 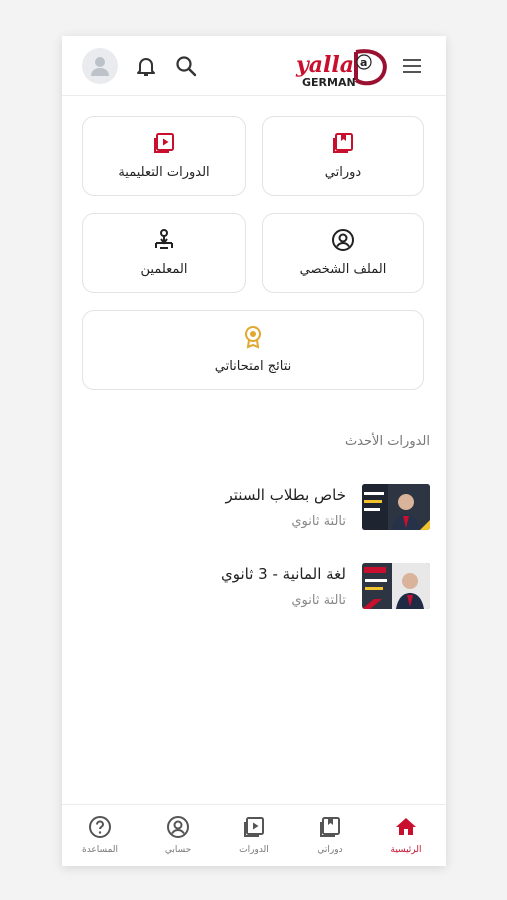 I want to click on course-title: خاص بطلاب السنتر, so click(x=285, y=495).